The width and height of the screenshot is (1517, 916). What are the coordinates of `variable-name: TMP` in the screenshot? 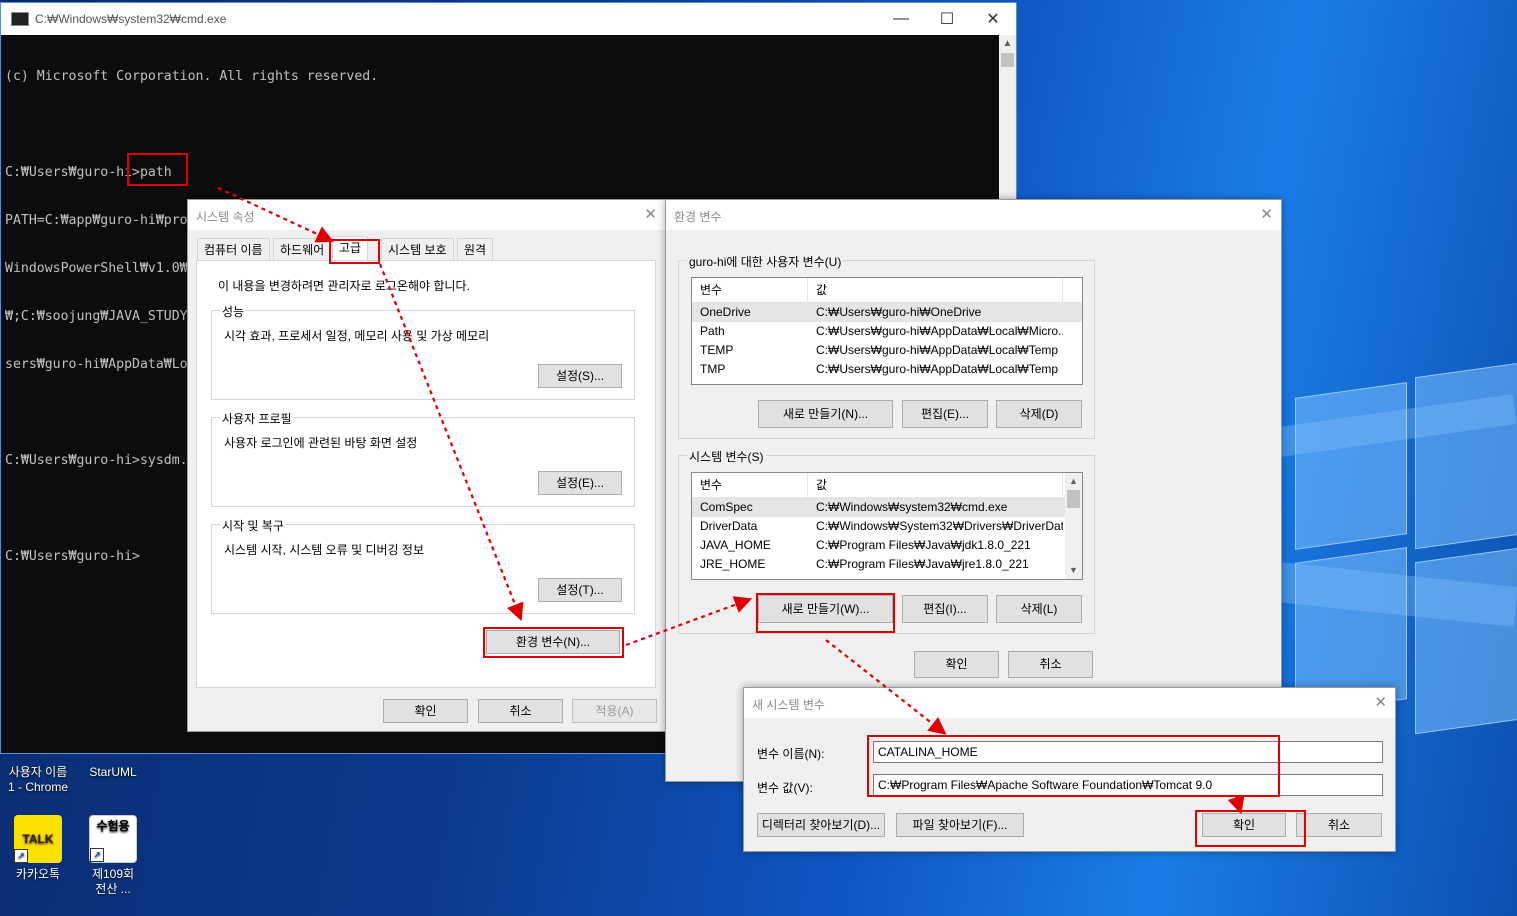 It's located at (713, 369).